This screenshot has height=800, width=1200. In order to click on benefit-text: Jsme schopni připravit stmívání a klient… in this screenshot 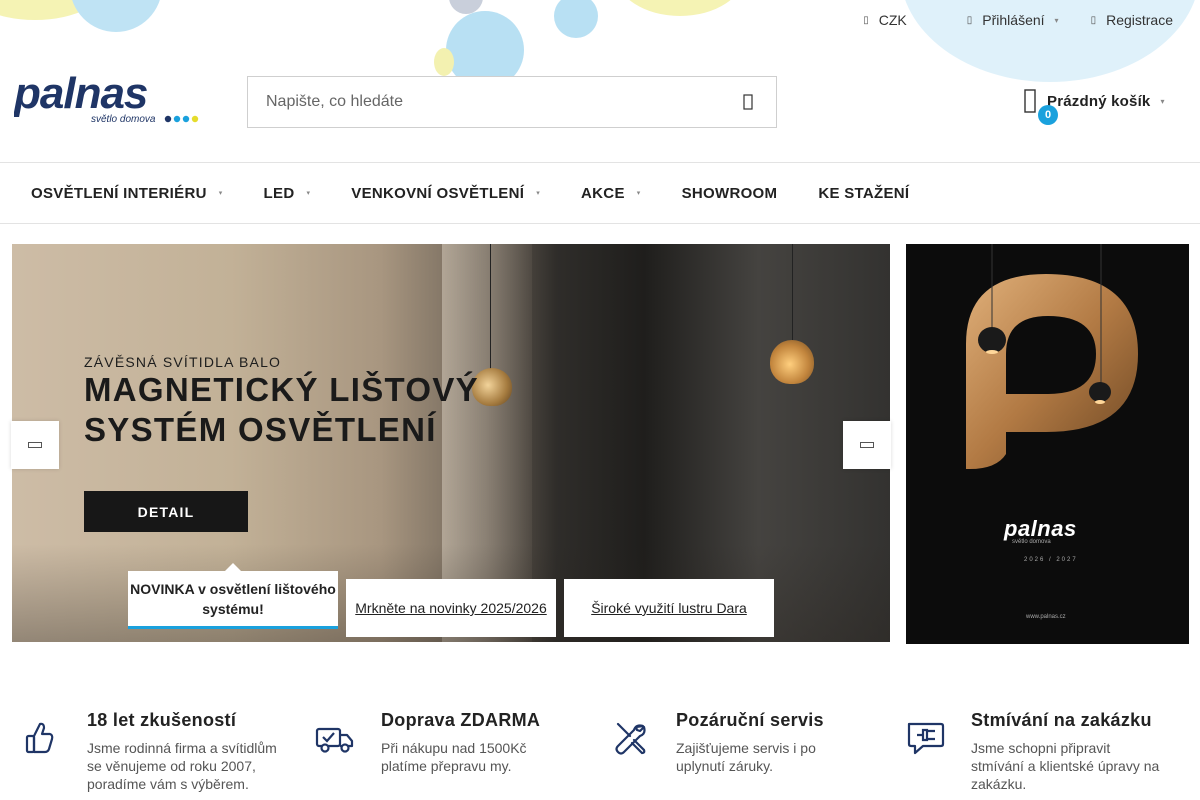, I will do `click(1065, 766)`.